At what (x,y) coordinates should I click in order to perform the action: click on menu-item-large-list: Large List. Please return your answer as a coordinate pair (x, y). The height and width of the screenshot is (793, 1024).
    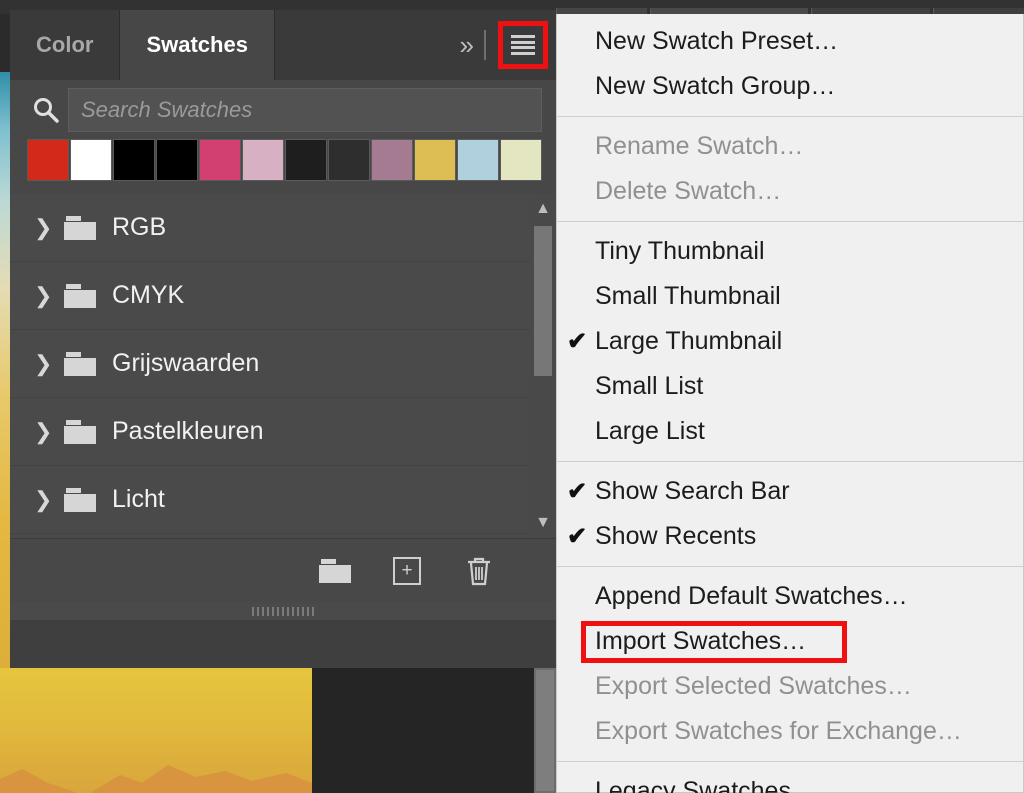
    Looking at the image, I should click on (790, 431).